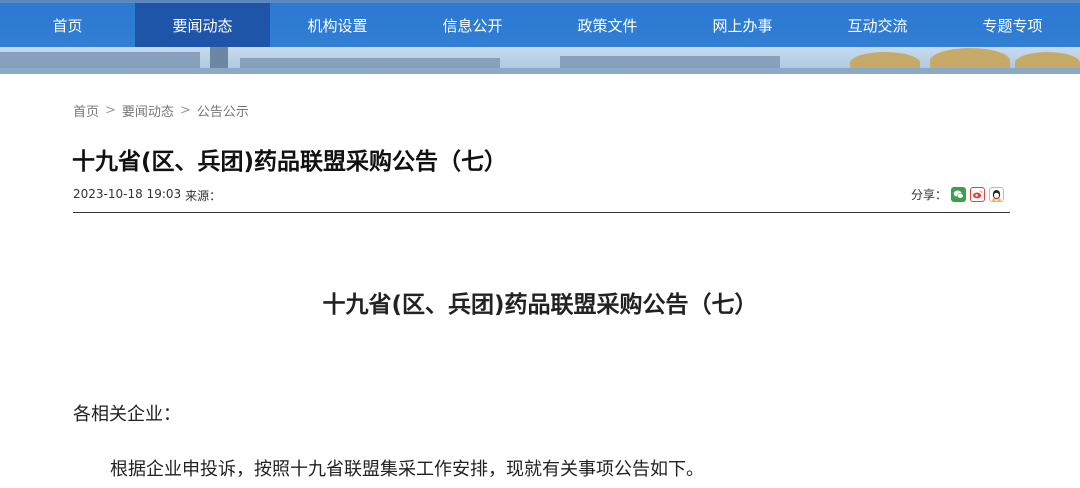 The image size is (1080, 488). What do you see at coordinates (742, 25) in the screenshot?
I see `nav-item-online-services: 网上办事` at bounding box center [742, 25].